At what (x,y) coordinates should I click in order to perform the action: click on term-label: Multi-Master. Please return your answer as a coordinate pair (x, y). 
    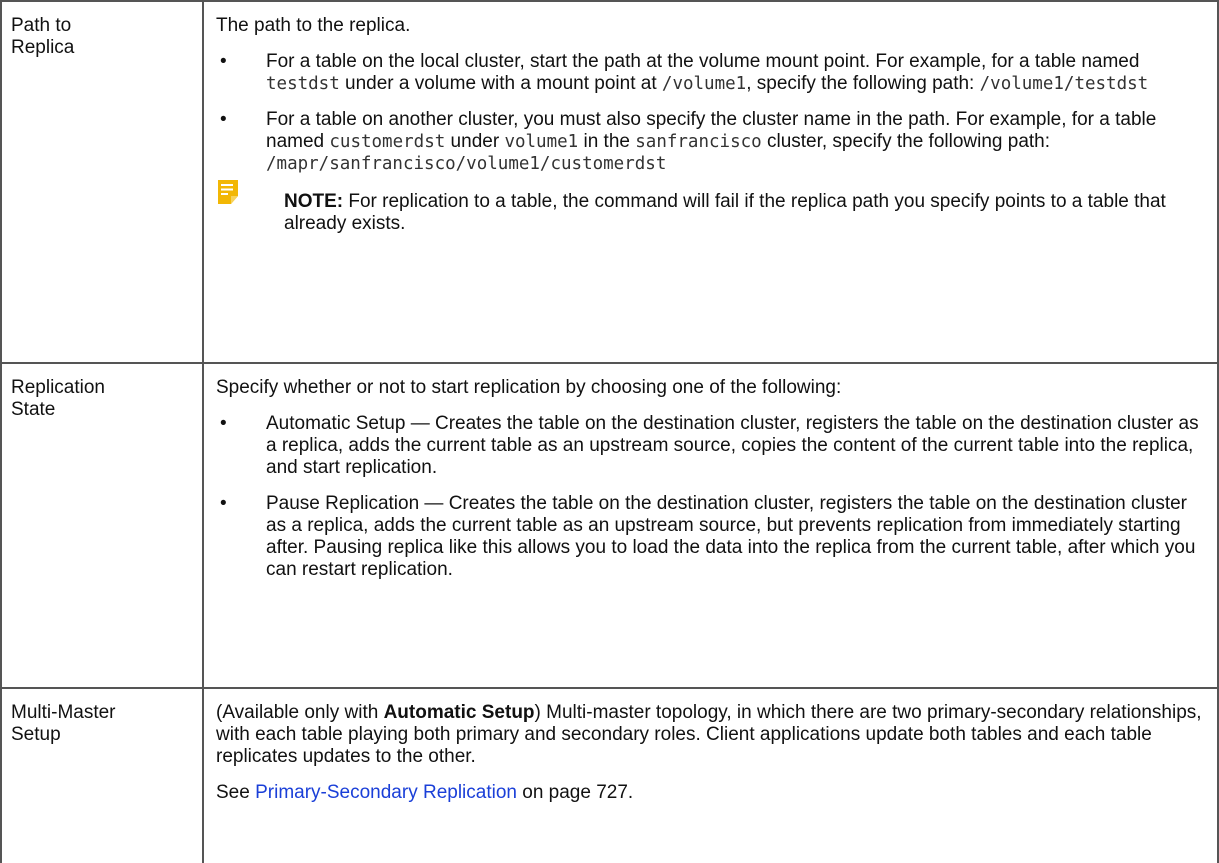
    Looking at the image, I should click on (63, 712).